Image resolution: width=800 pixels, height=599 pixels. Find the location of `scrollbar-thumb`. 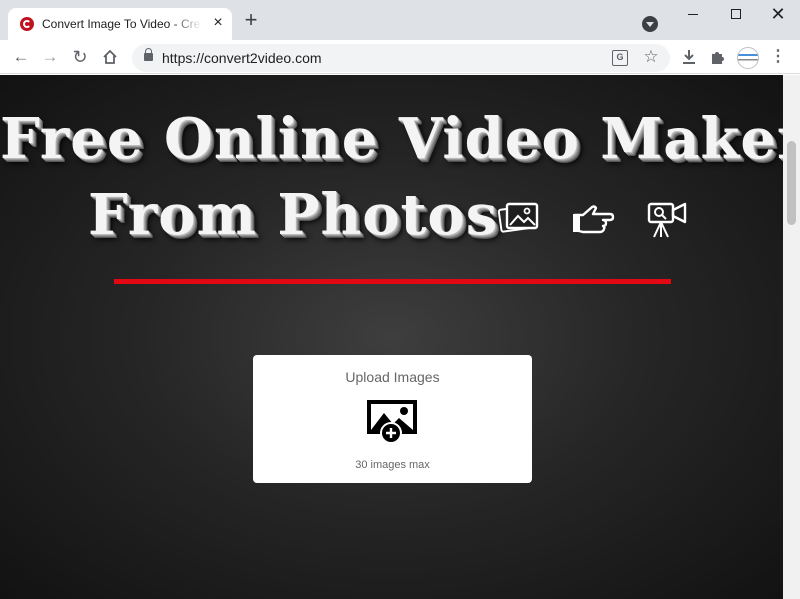

scrollbar-thumb is located at coordinates (791, 183).